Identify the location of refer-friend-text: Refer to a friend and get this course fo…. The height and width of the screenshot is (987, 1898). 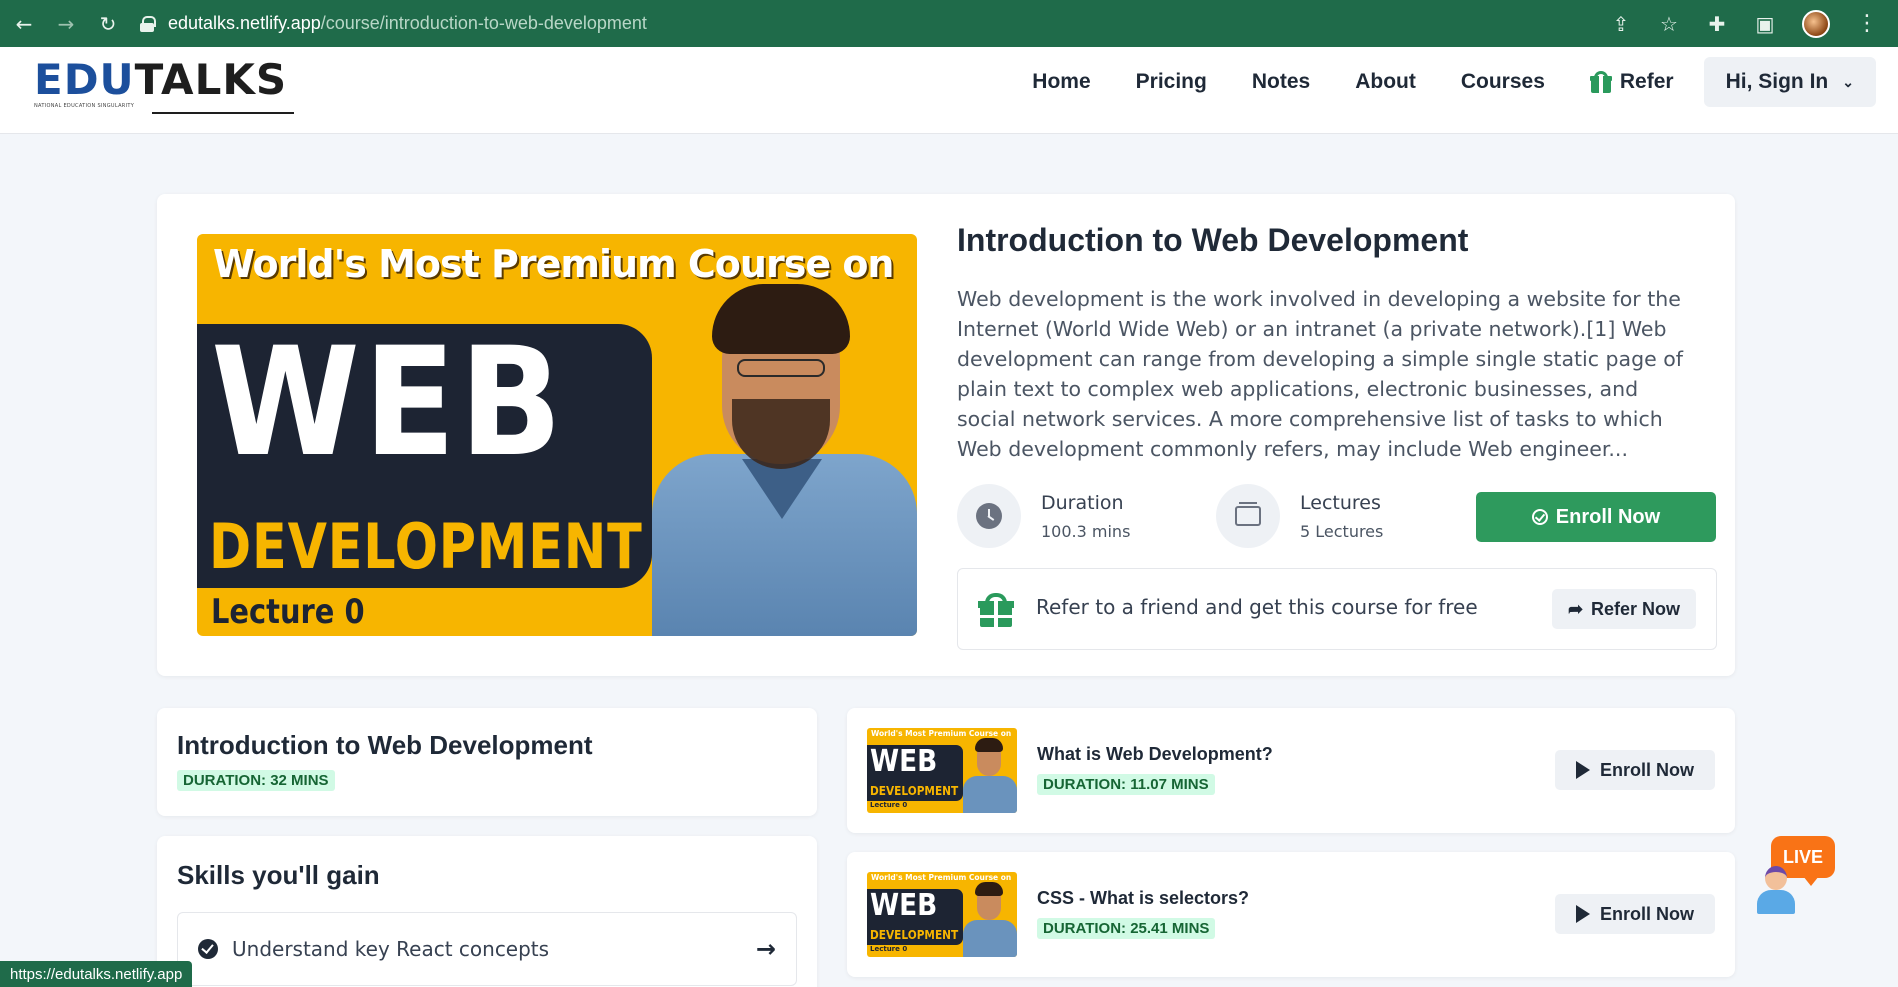
(1257, 607).